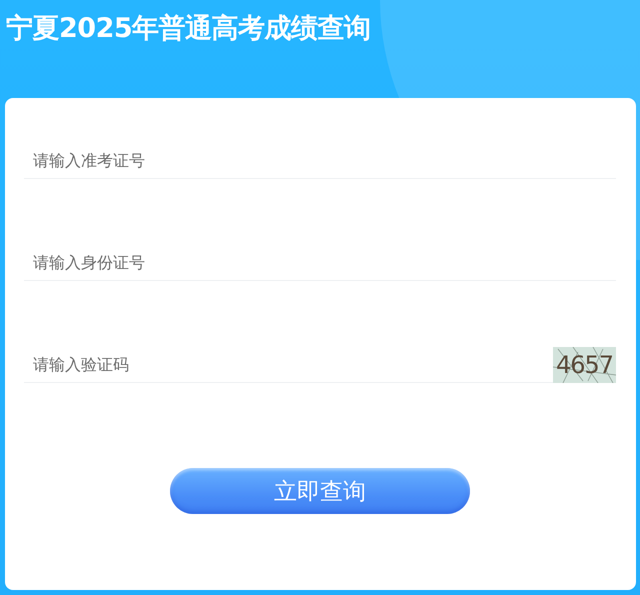 The width and height of the screenshot is (640, 595). What do you see at coordinates (584, 365) in the screenshot?
I see `captcha-image: 4657` at bounding box center [584, 365].